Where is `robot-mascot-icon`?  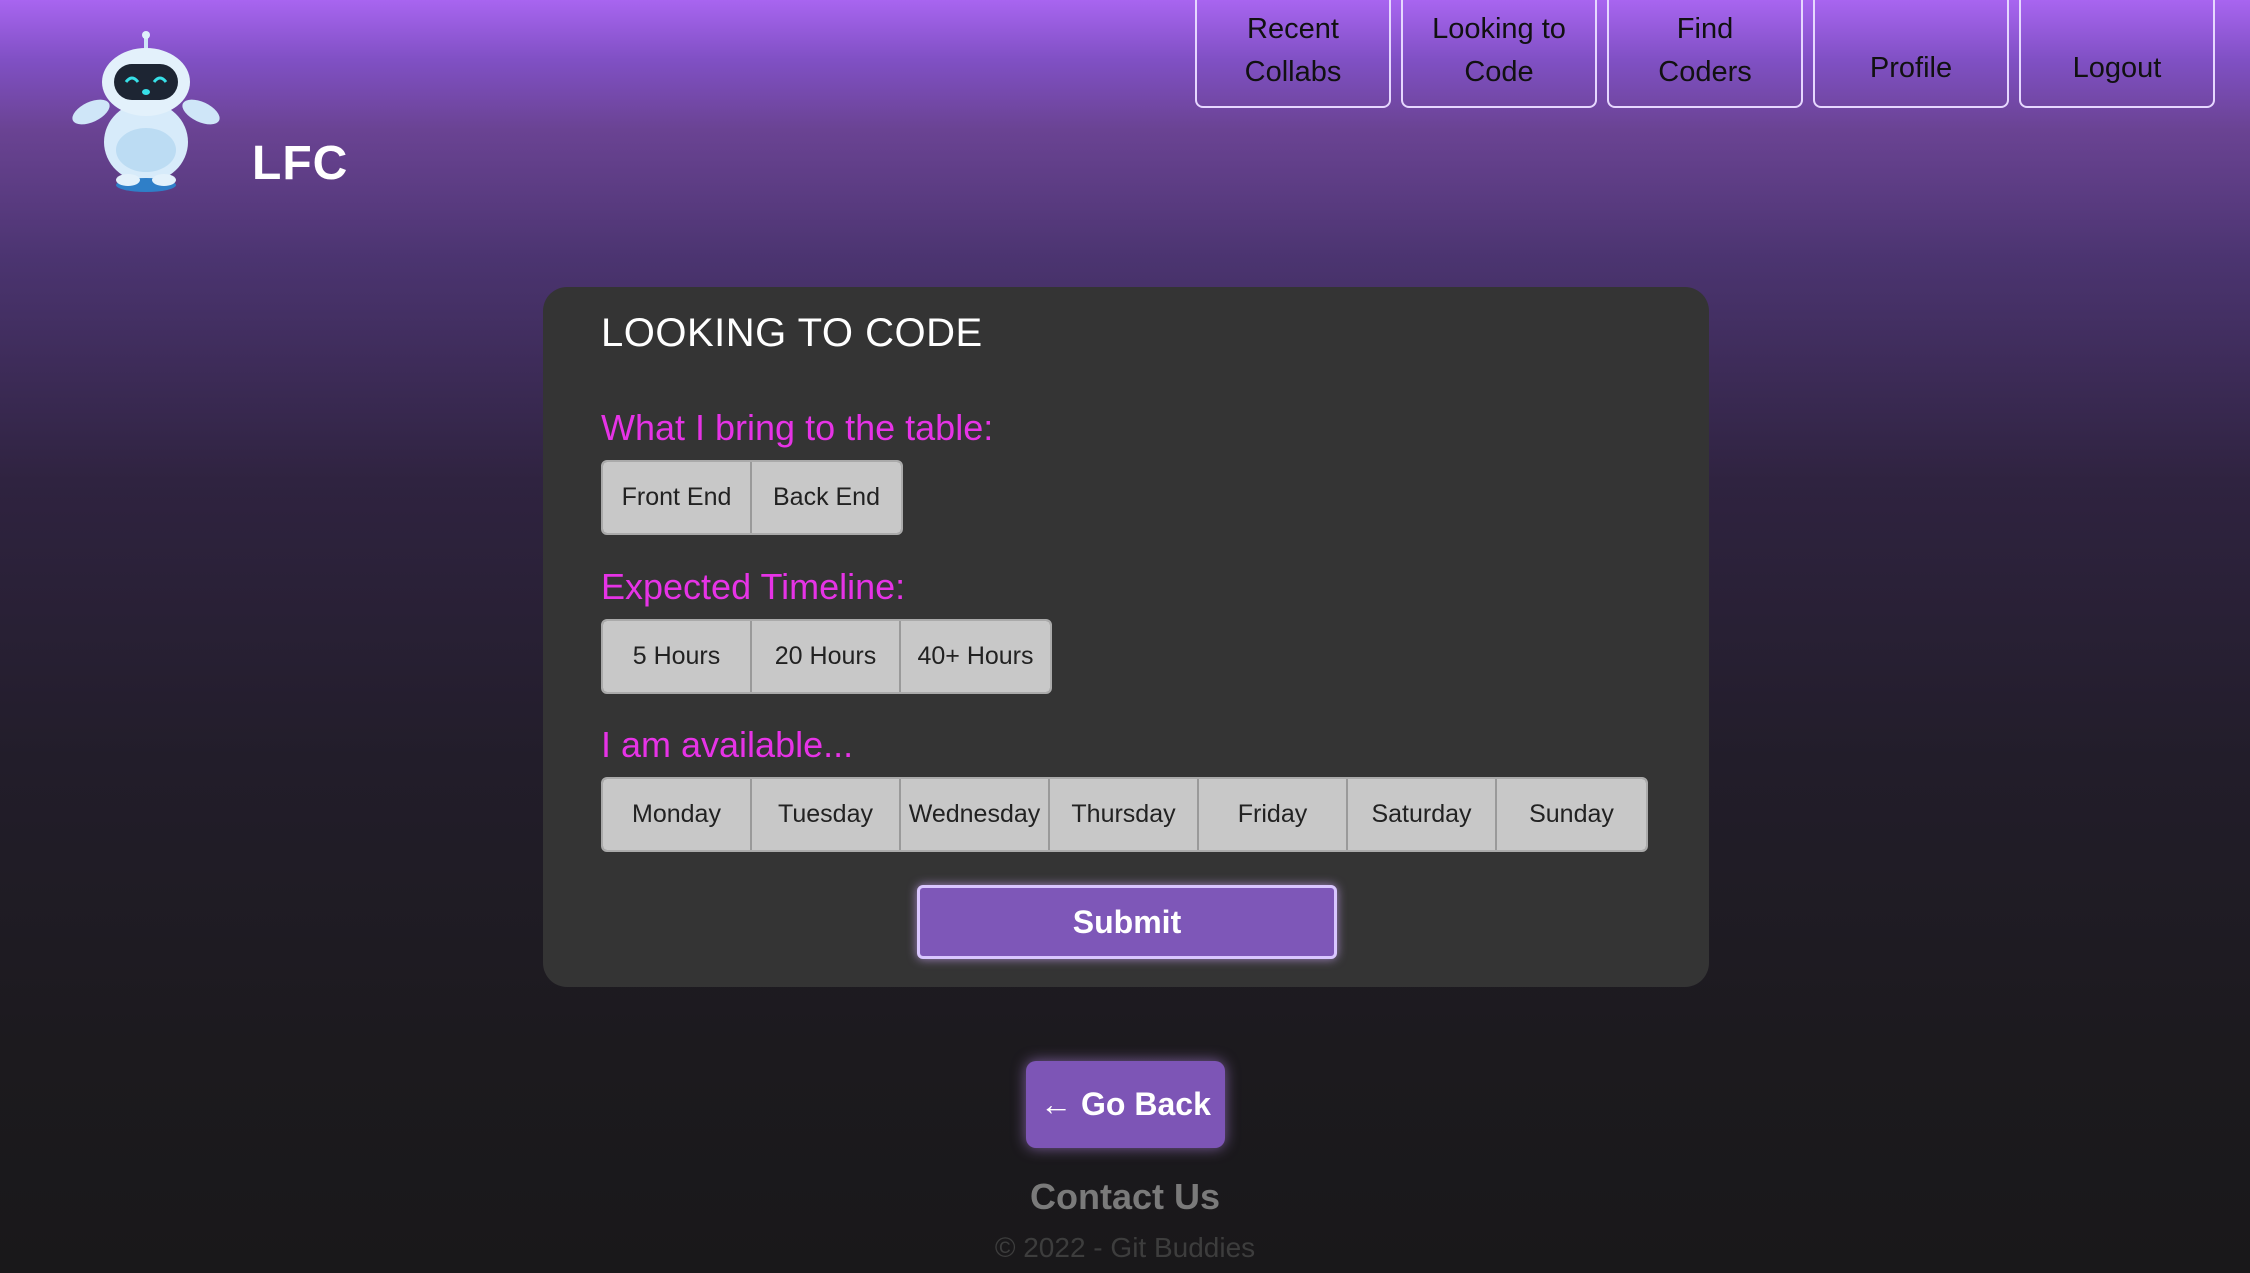
robot-mascot-icon is located at coordinates (146, 112).